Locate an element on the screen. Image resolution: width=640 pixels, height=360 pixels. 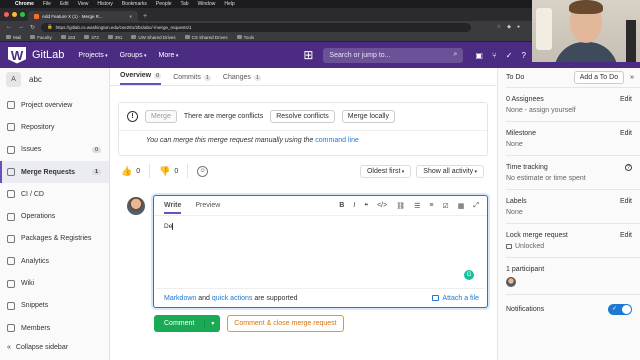
double-chevron-right-icon: » is located at coordinates (632, 77).